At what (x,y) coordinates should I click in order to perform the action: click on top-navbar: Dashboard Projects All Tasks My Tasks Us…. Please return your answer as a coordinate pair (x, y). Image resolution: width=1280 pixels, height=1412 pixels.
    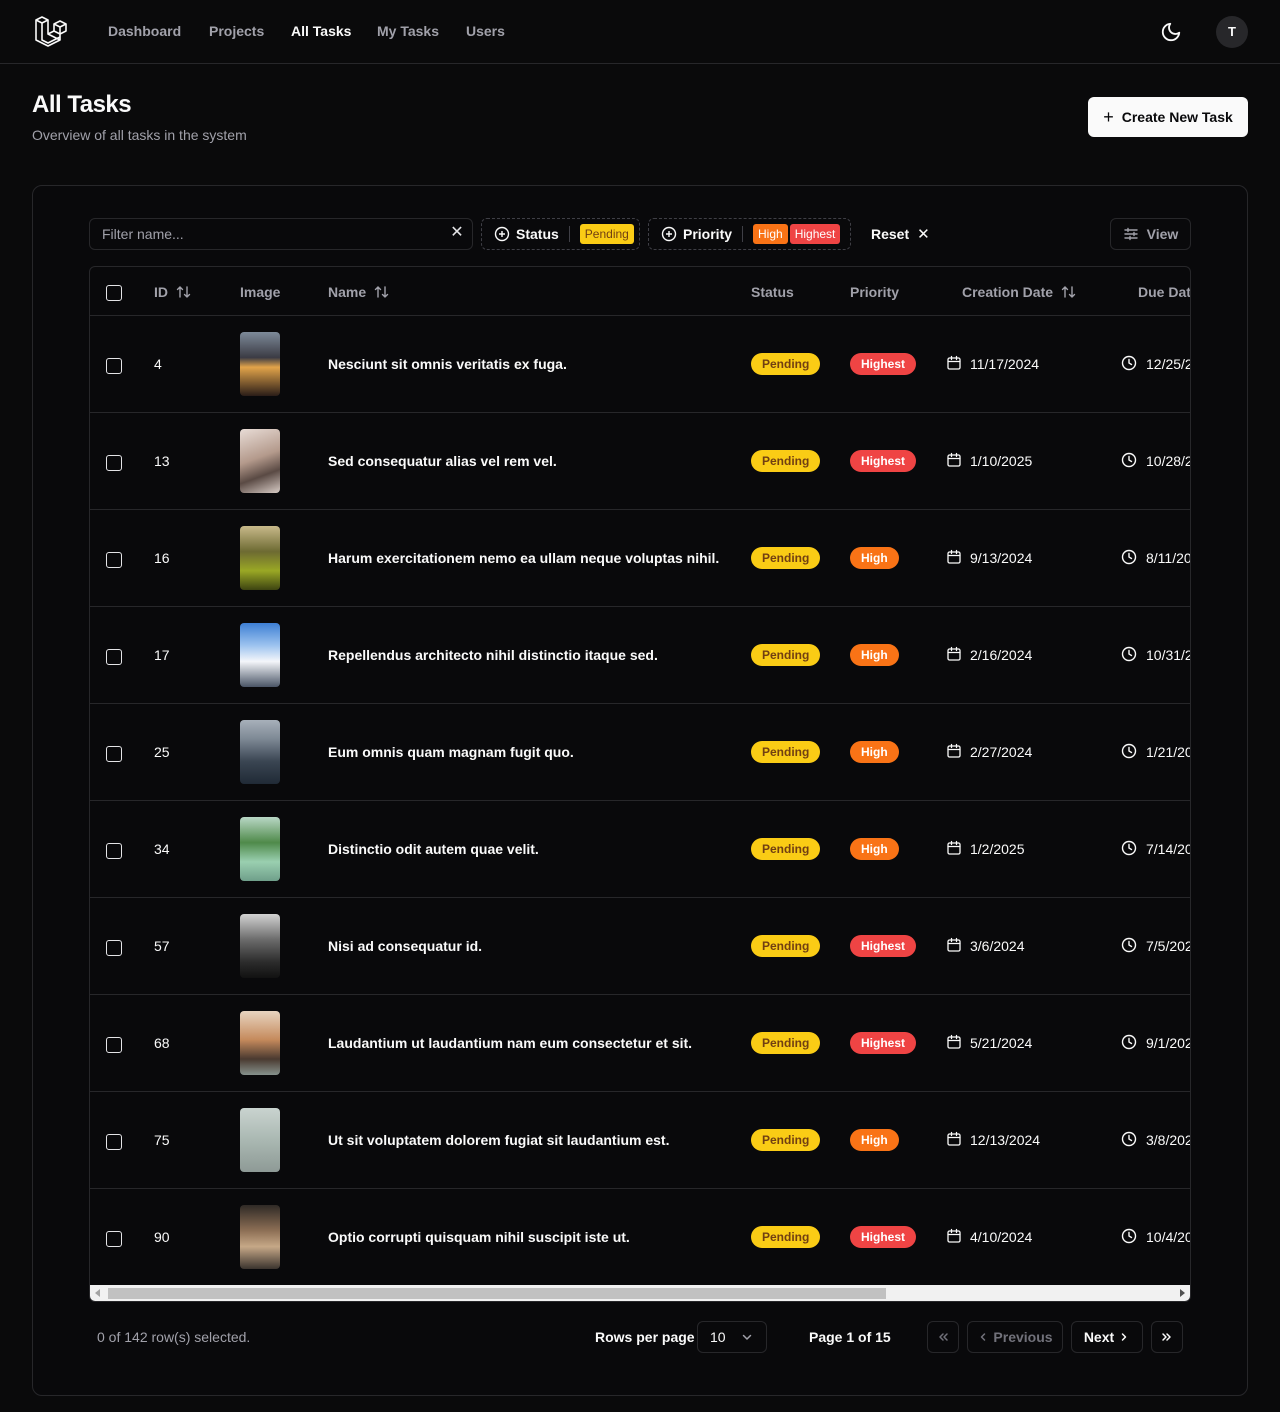
    Looking at the image, I should click on (640, 32).